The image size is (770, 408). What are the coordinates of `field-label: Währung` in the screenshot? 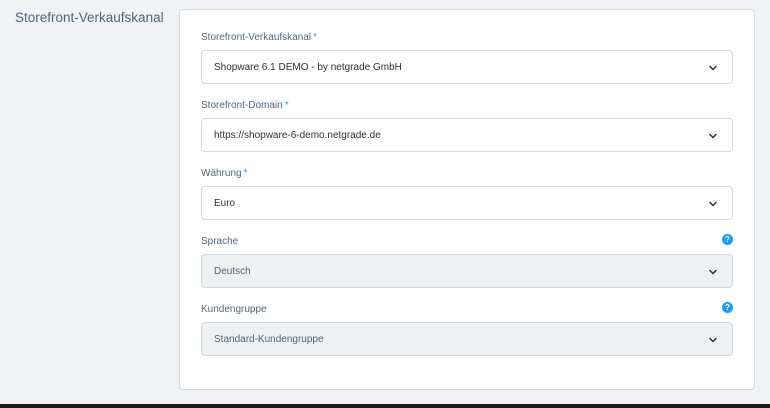 It's located at (221, 173).